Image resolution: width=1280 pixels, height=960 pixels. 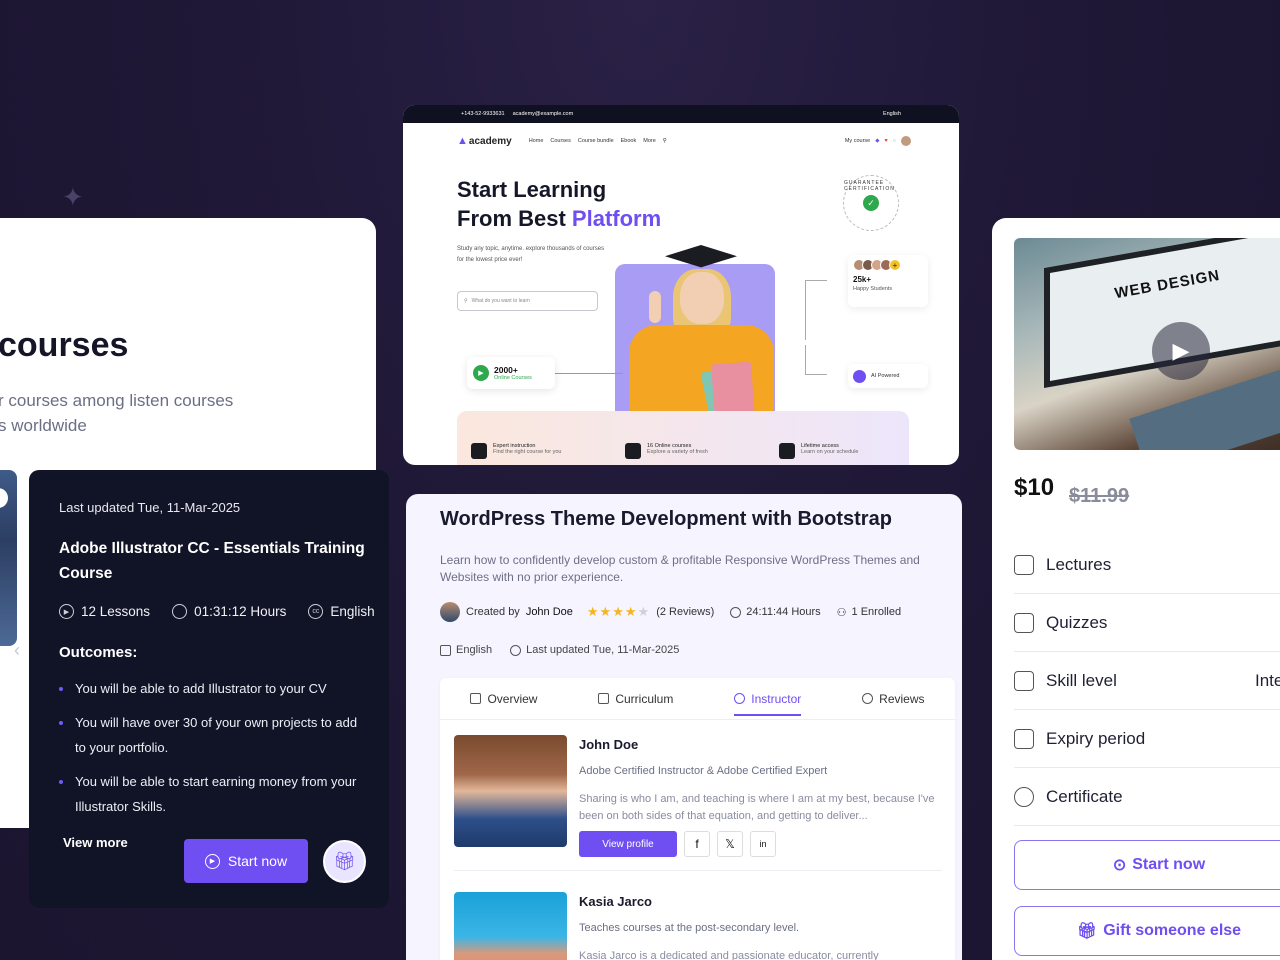 I want to click on section-title: courses, so click(x=64, y=345).